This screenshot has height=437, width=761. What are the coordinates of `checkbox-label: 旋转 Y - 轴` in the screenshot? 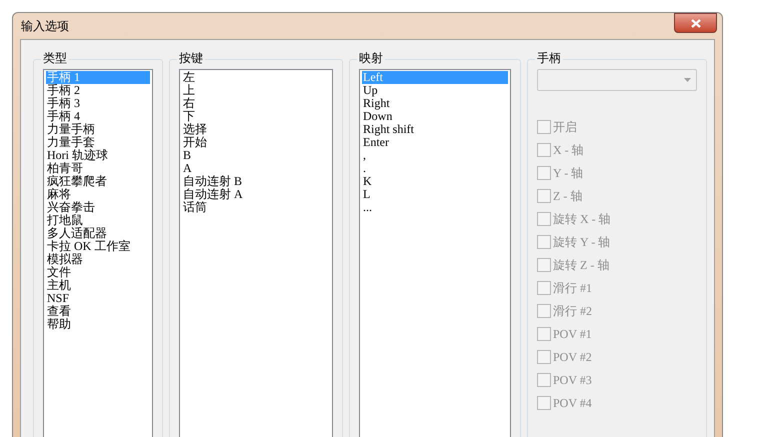 It's located at (581, 242).